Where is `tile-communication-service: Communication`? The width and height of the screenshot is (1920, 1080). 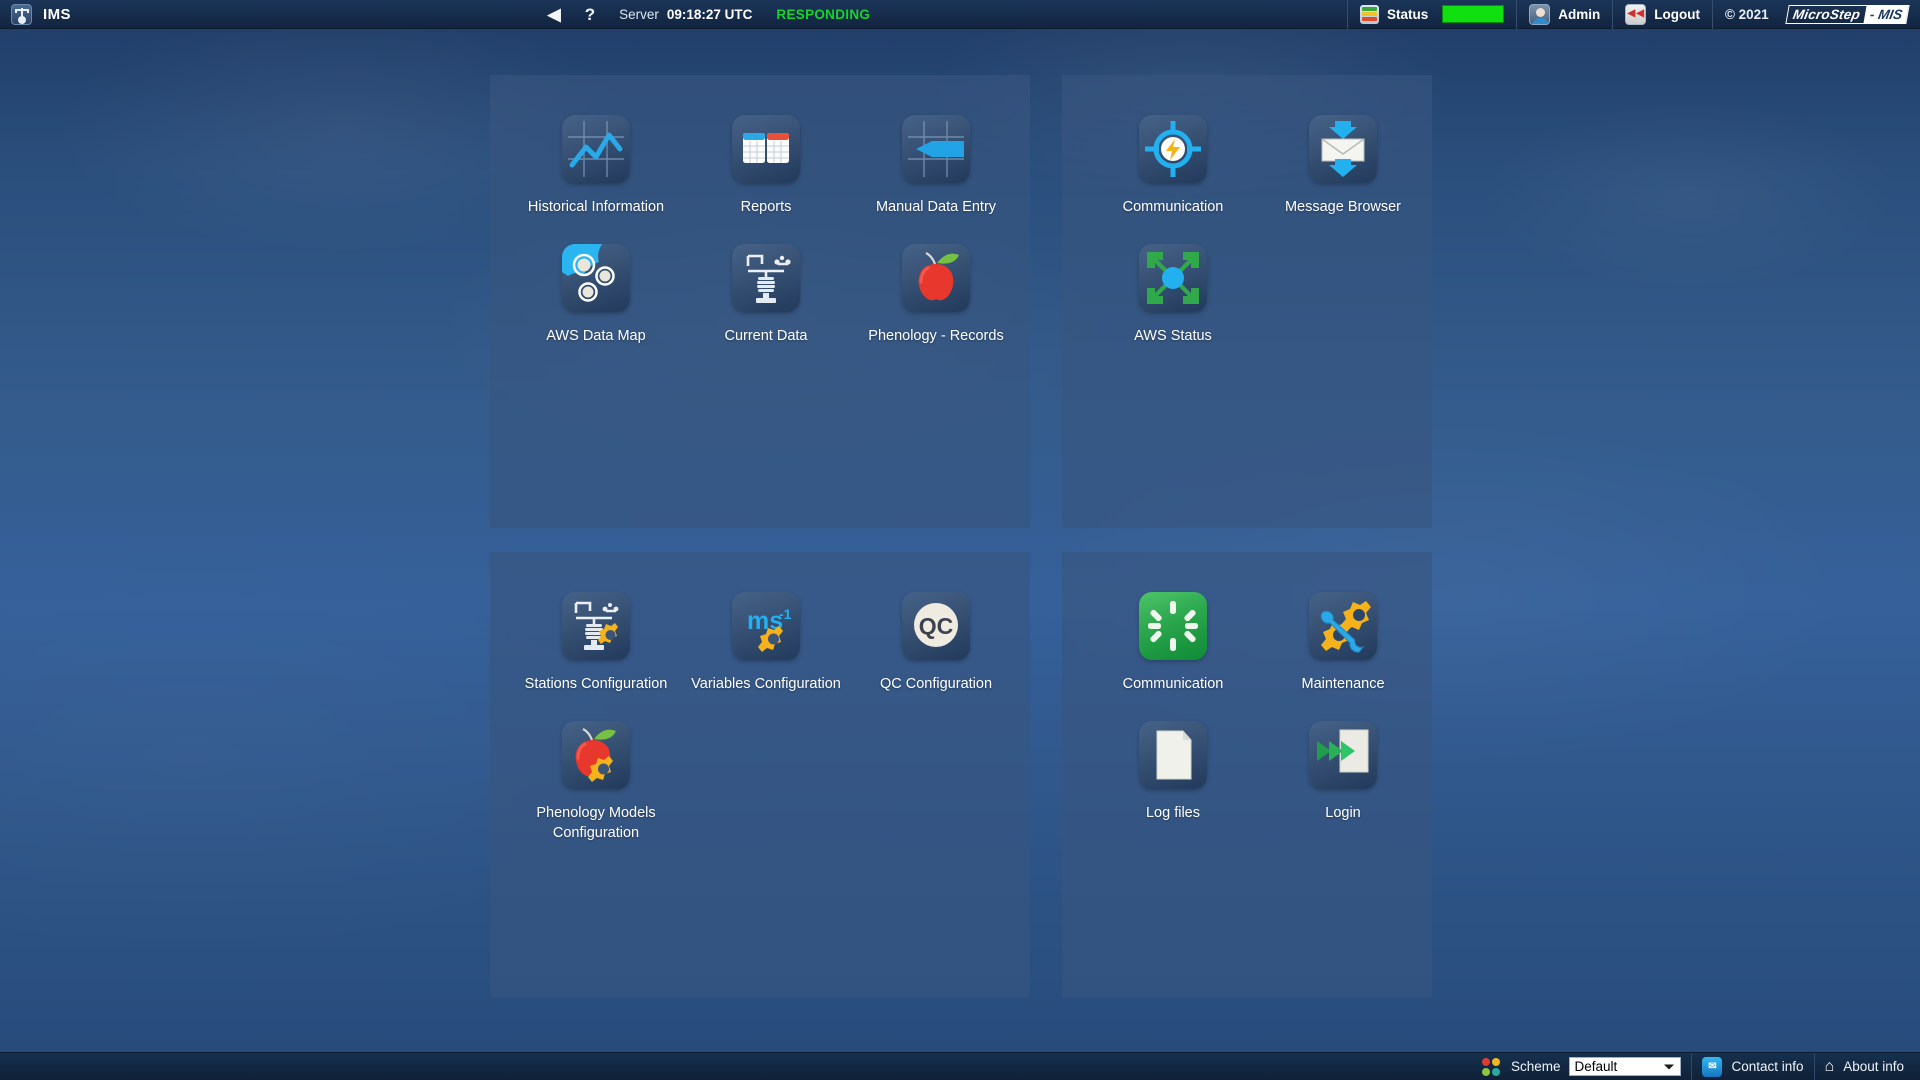 tile-communication-service: Communication is located at coordinates (1173, 643).